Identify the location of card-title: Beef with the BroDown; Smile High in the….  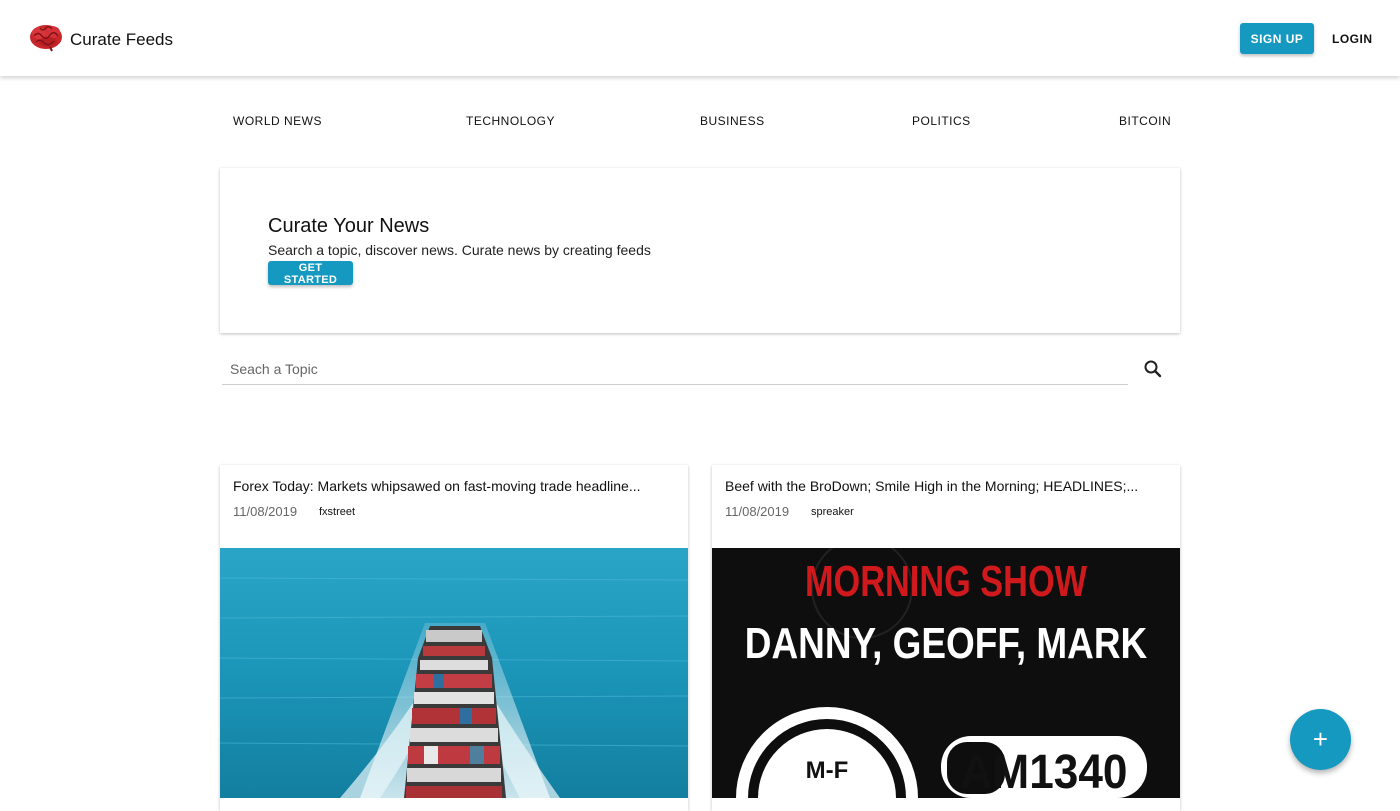
(931, 486).